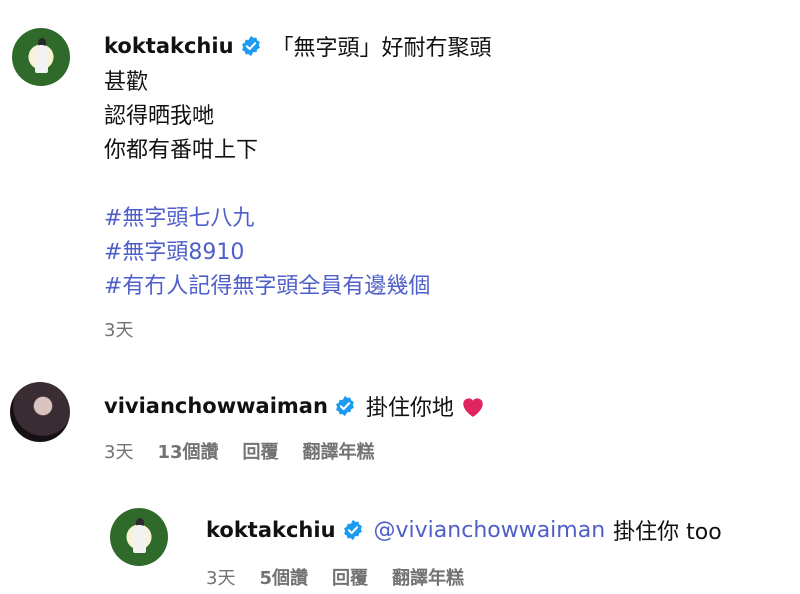  What do you see at coordinates (179, 216) in the screenshot?
I see `hashtag-link: #無字頭七八九` at bounding box center [179, 216].